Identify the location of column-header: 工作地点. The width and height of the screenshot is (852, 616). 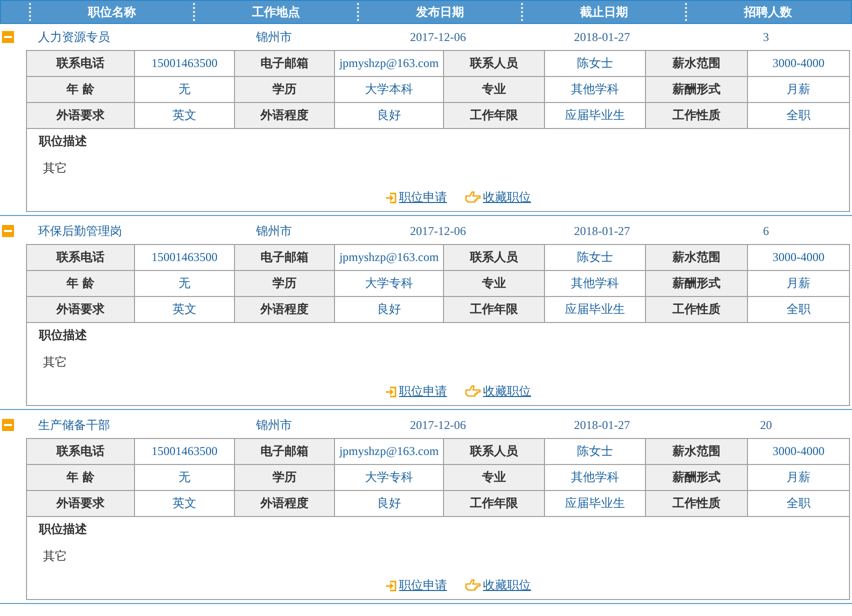
(275, 12).